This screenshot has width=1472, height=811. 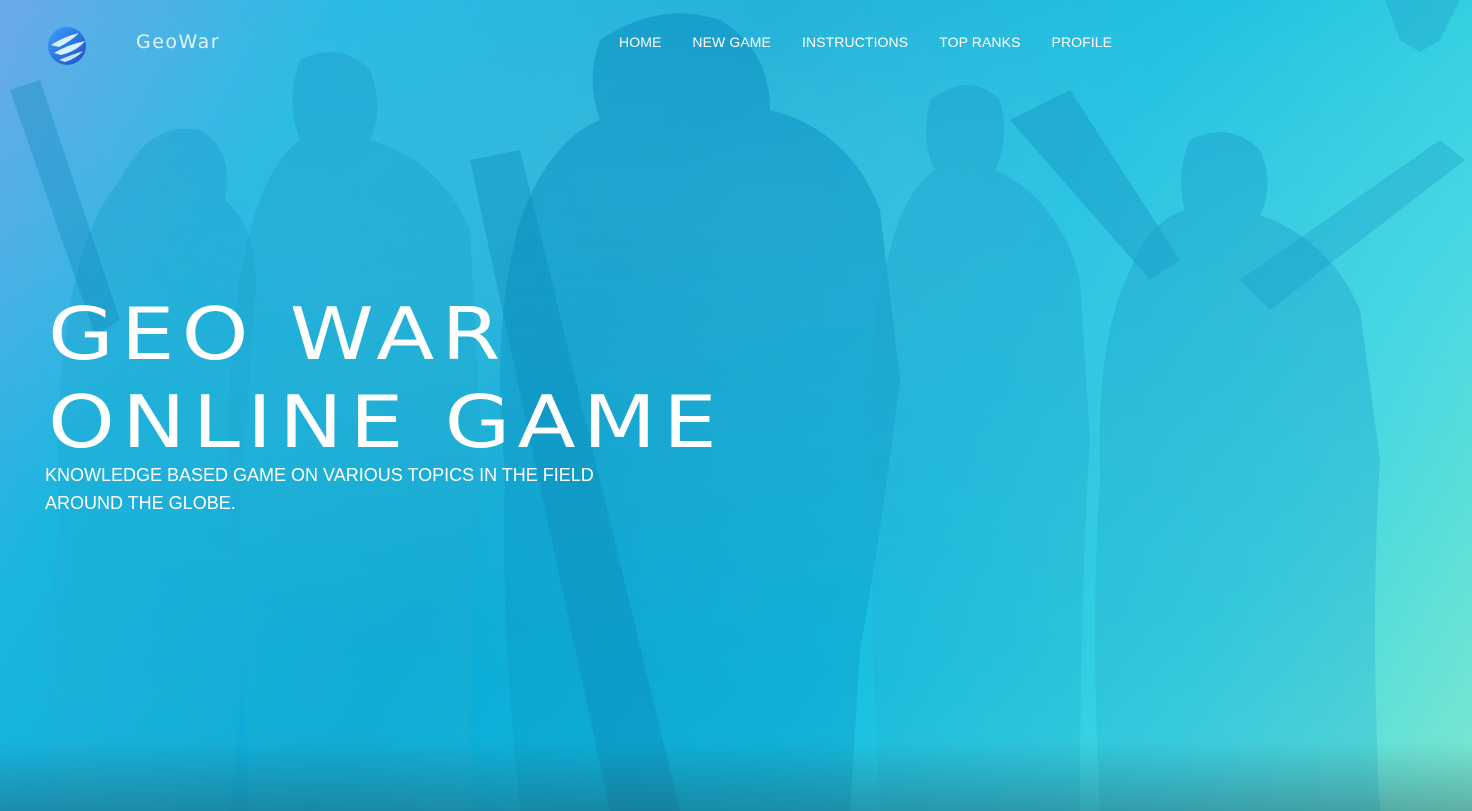 What do you see at coordinates (640, 42) in the screenshot?
I see `nav-link-home: HOME` at bounding box center [640, 42].